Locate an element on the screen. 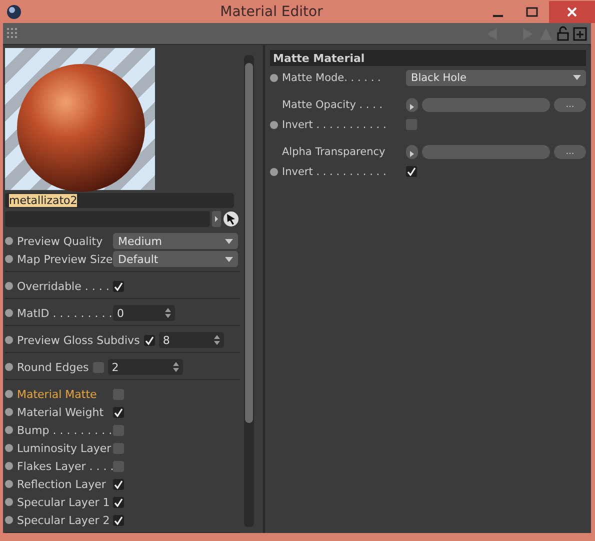 The width and height of the screenshot is (595, 541). parameter-label: Material Matte is located at coordinates (63, 394).